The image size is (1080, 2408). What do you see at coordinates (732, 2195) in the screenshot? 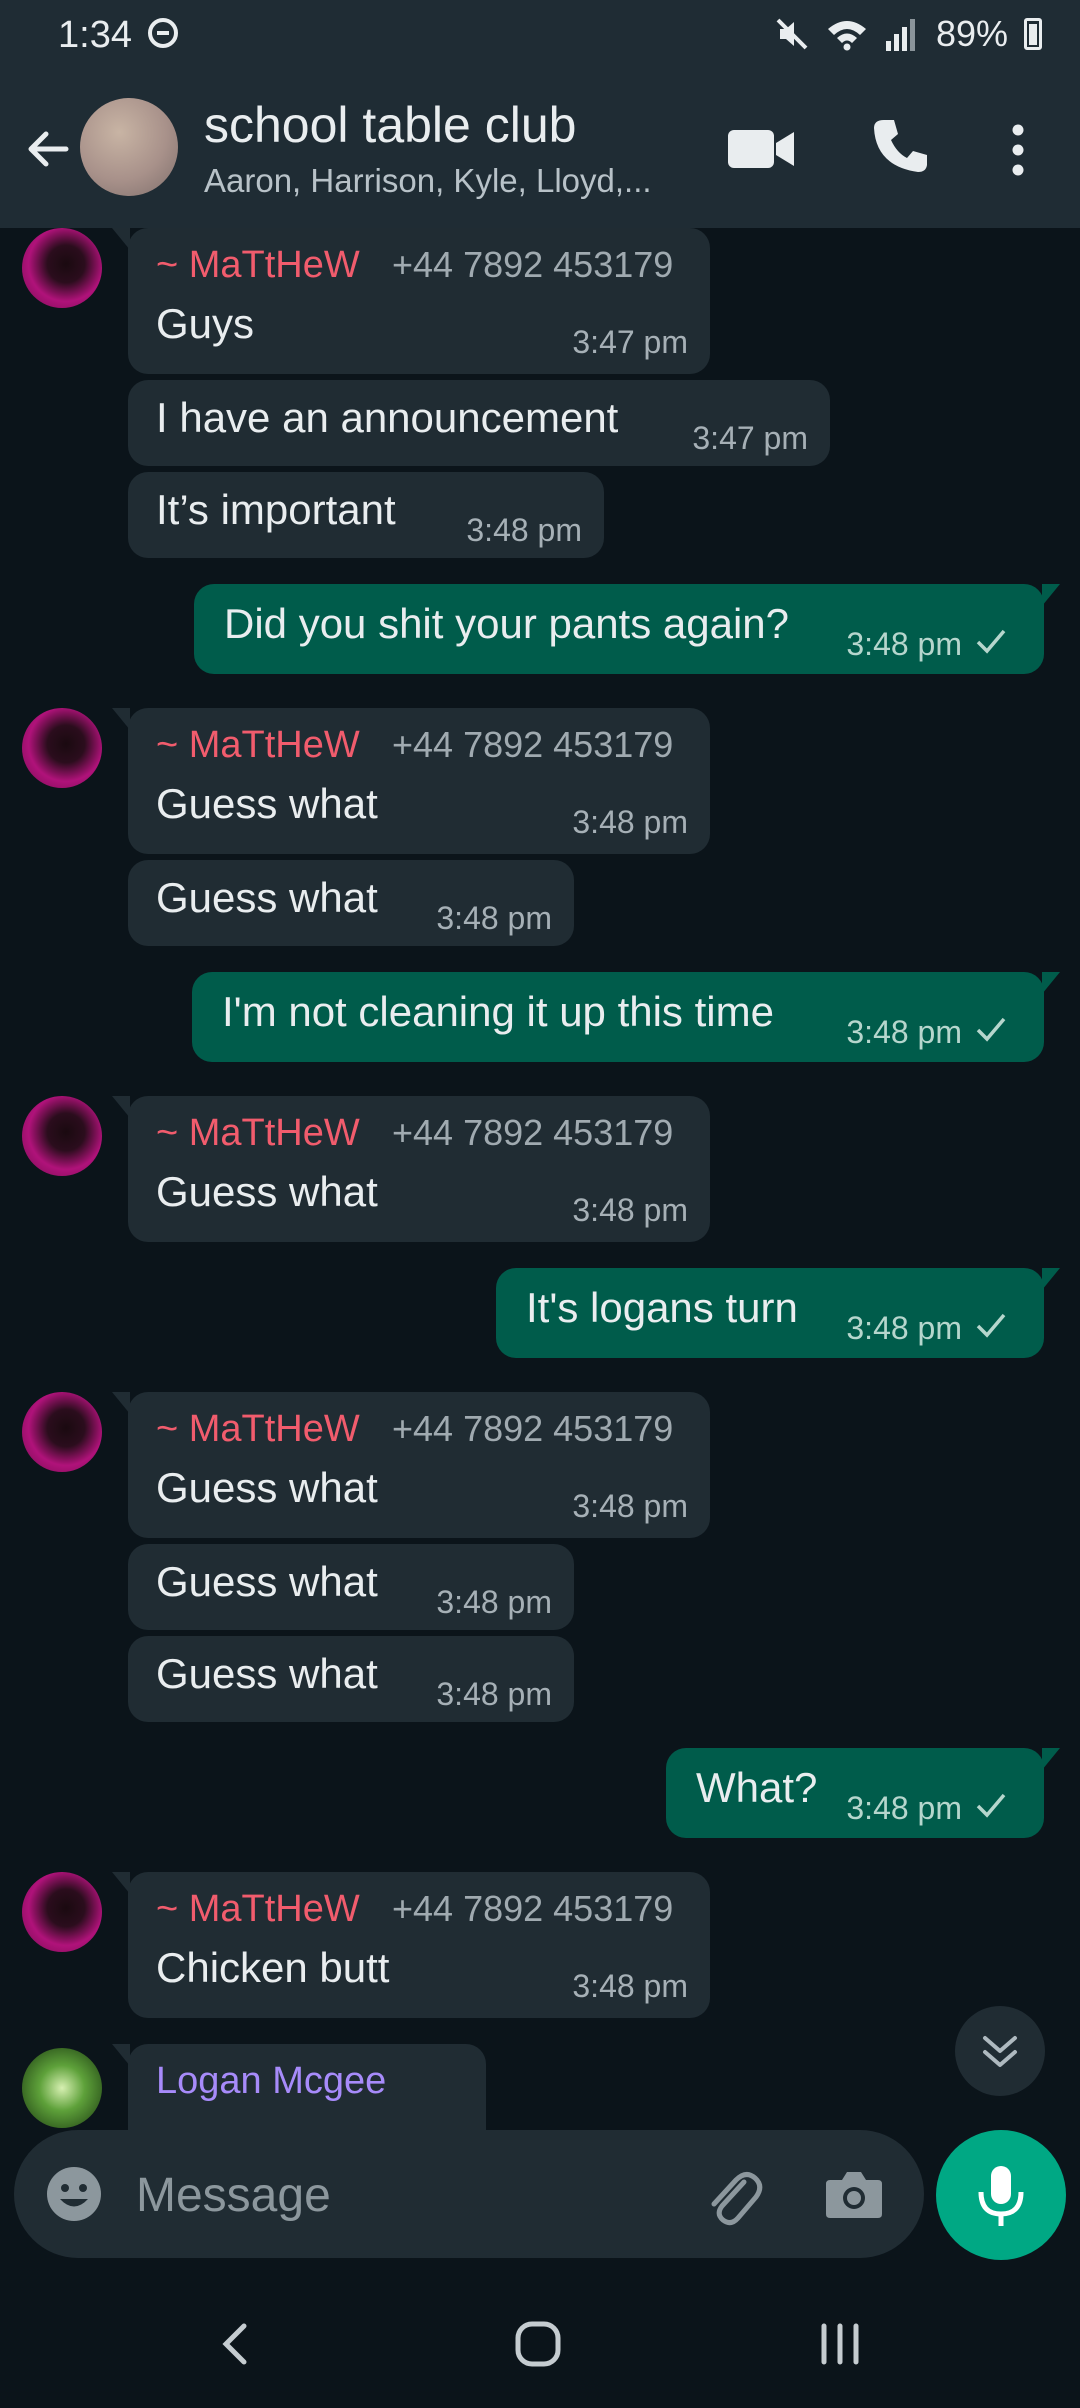
I see `attach-icon` at bounding box center [732, 2195].